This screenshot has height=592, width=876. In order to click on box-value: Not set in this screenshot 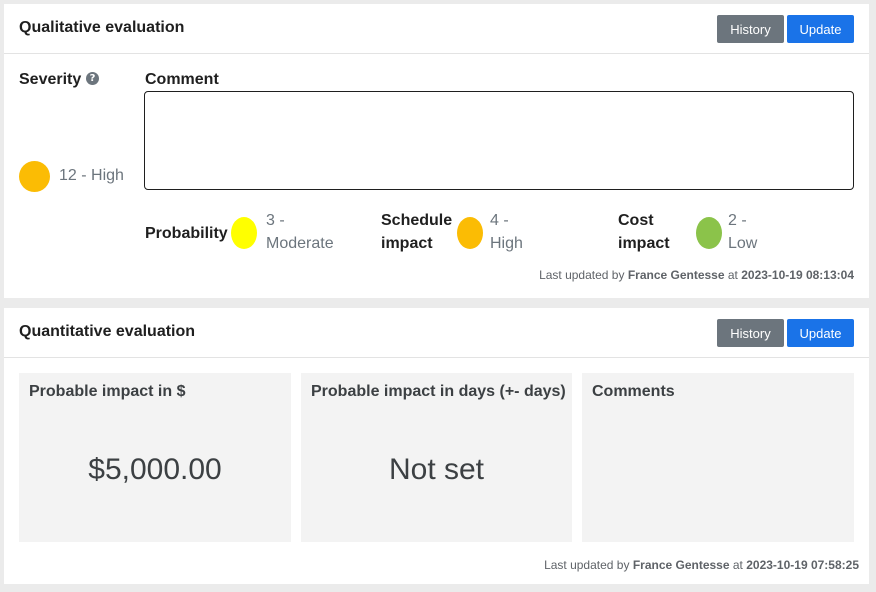, I will do `click(436, 469)`.